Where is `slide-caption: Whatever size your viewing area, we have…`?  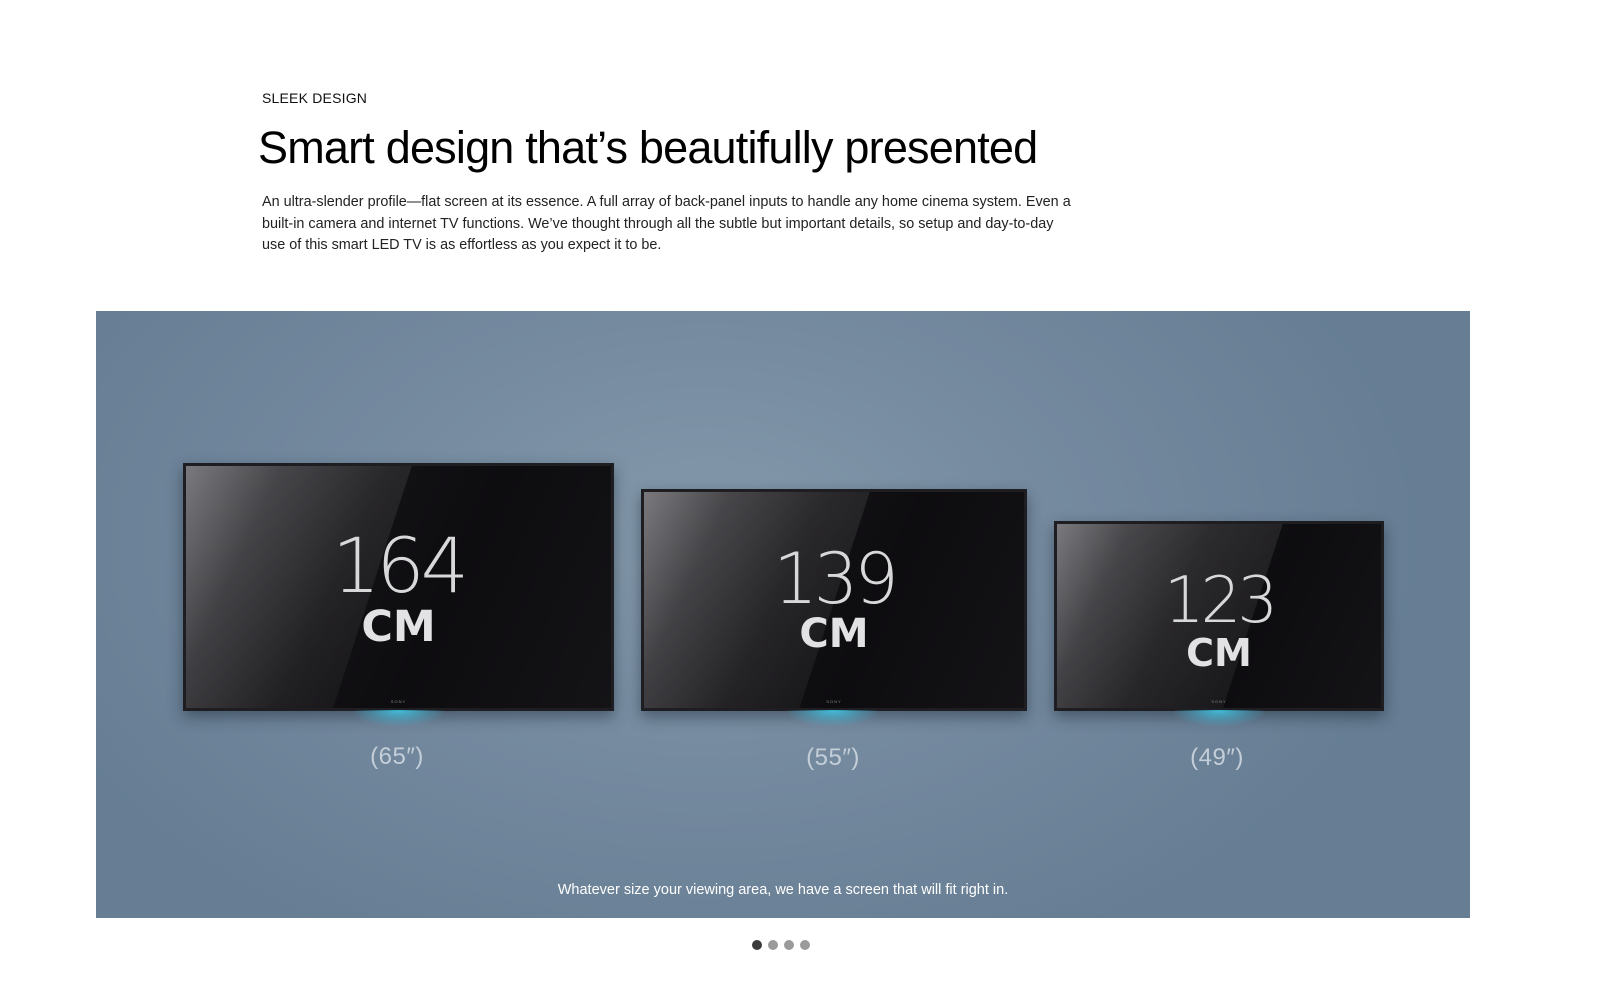
slide-caption: Whatever size your viewing area, we have… is located at coordinates (783, 890).